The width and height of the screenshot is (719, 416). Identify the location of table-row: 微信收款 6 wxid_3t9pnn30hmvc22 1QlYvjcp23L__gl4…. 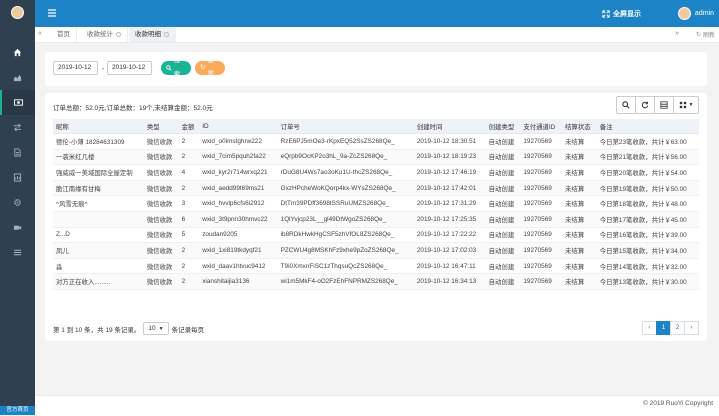
(376, 219).